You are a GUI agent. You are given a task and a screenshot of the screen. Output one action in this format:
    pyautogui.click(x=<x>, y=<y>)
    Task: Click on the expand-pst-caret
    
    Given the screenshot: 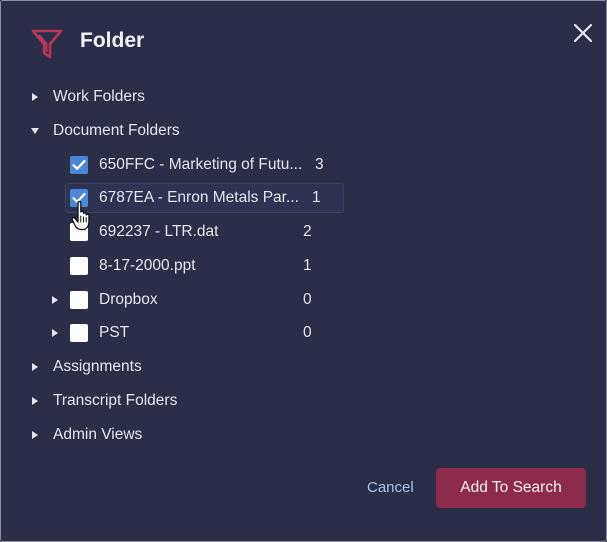 What is the action you would take?
    pyautogui.click(x=55, y=333)
    